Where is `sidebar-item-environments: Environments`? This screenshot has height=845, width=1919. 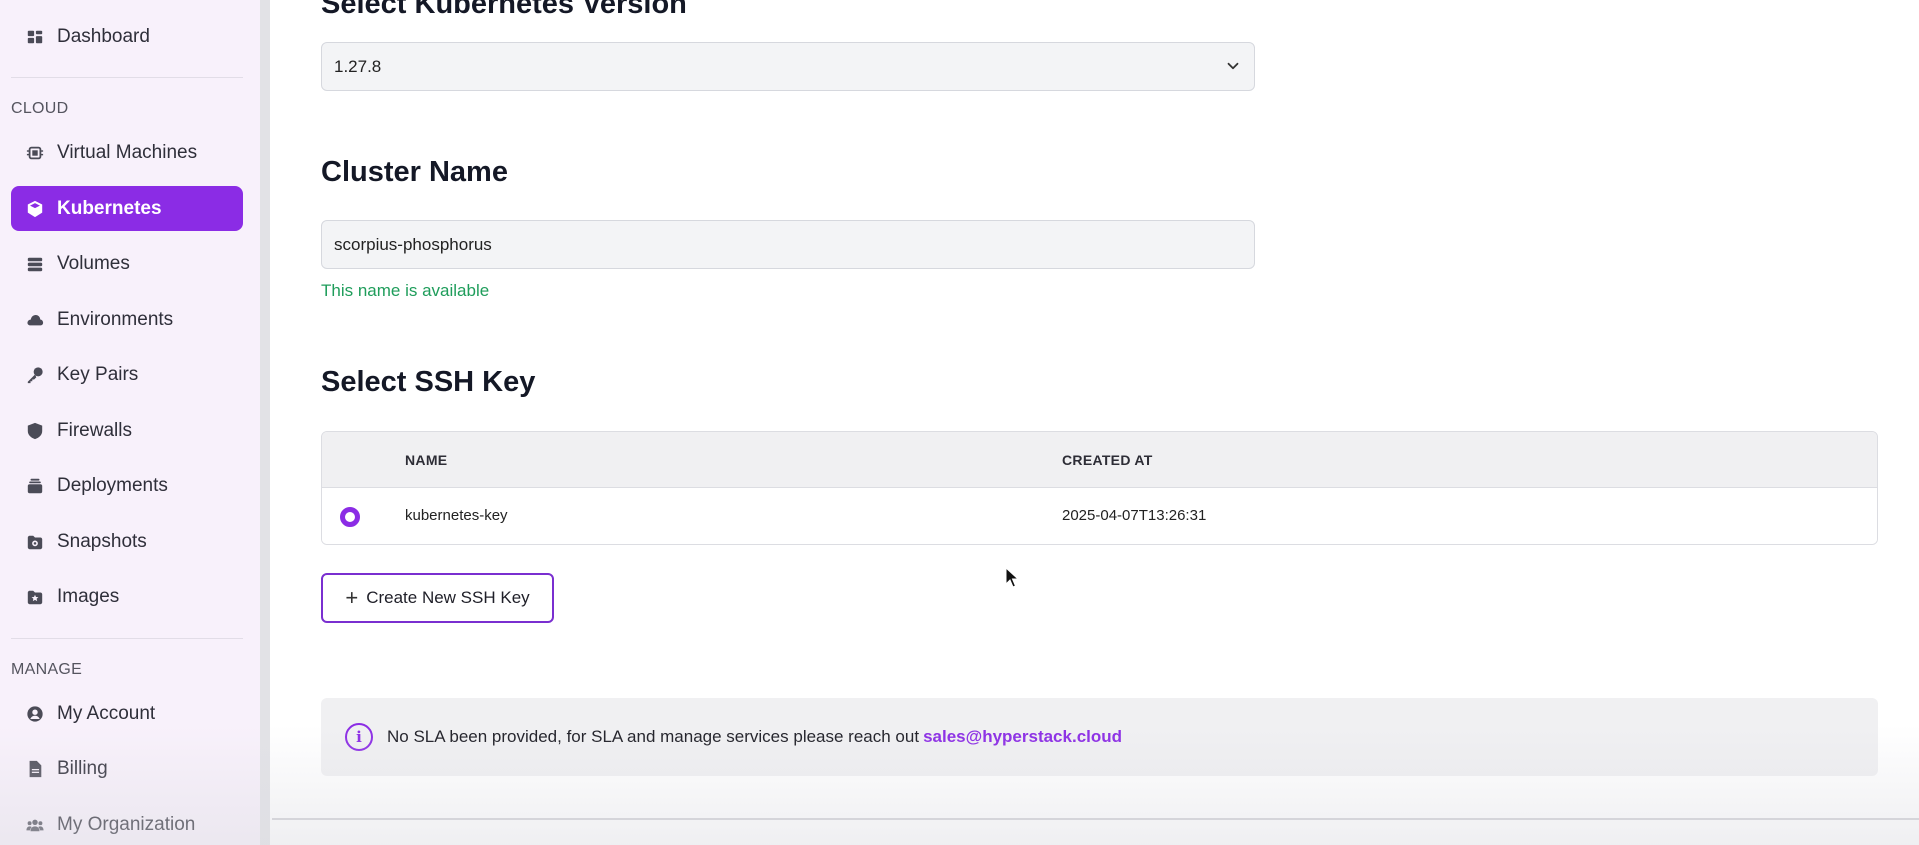 sidebar-item-environments: Environments is located at coordinates (127, 319).